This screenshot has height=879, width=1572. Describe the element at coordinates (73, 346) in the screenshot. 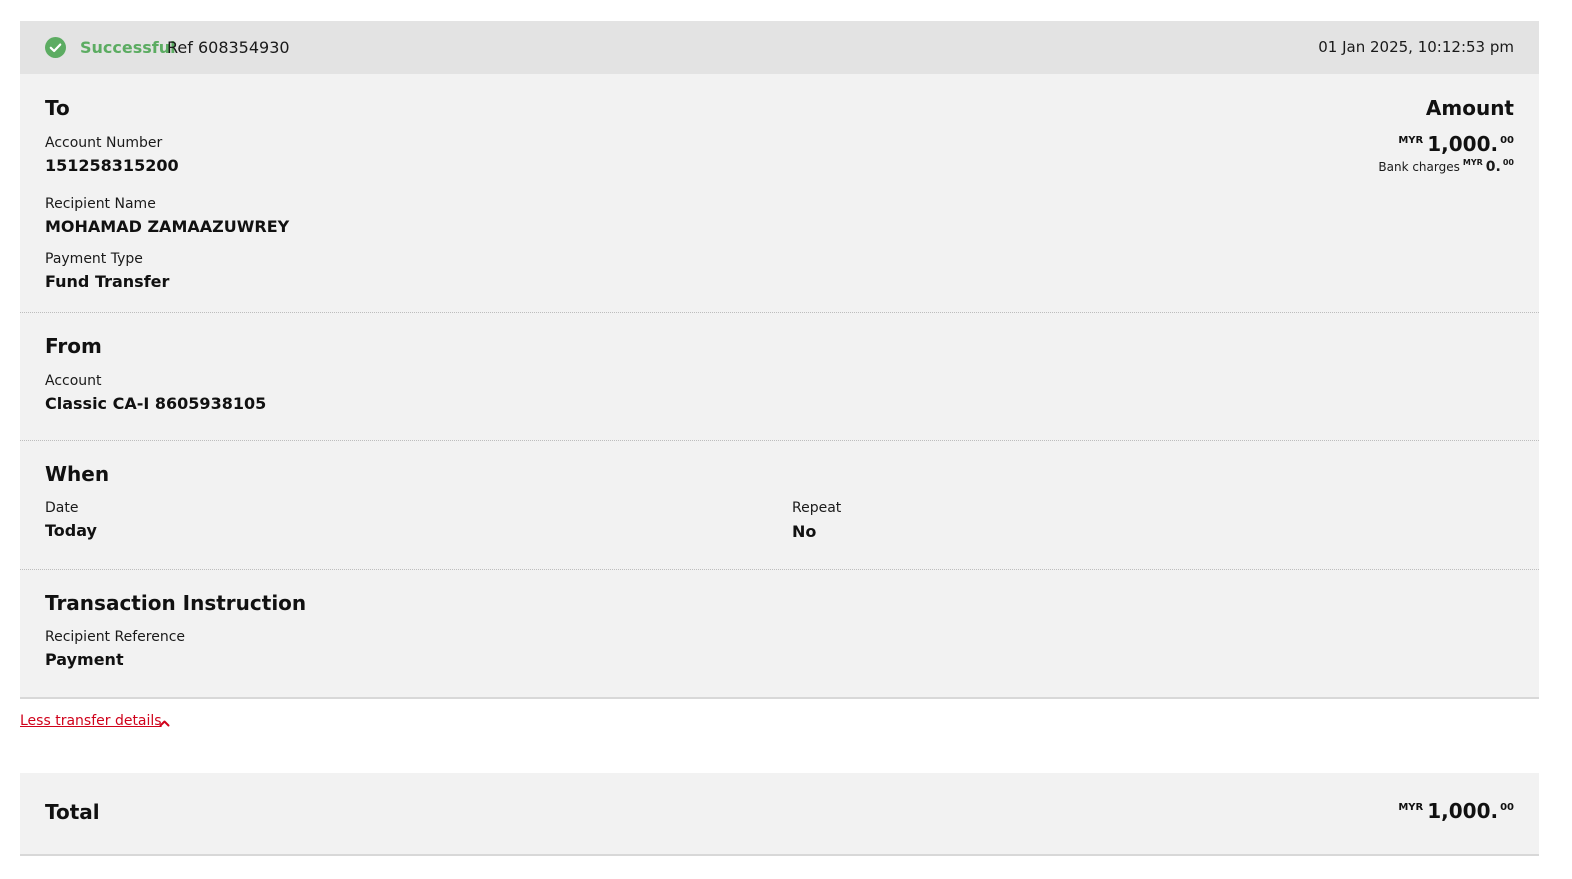

I see `from-heading: From` at that location.